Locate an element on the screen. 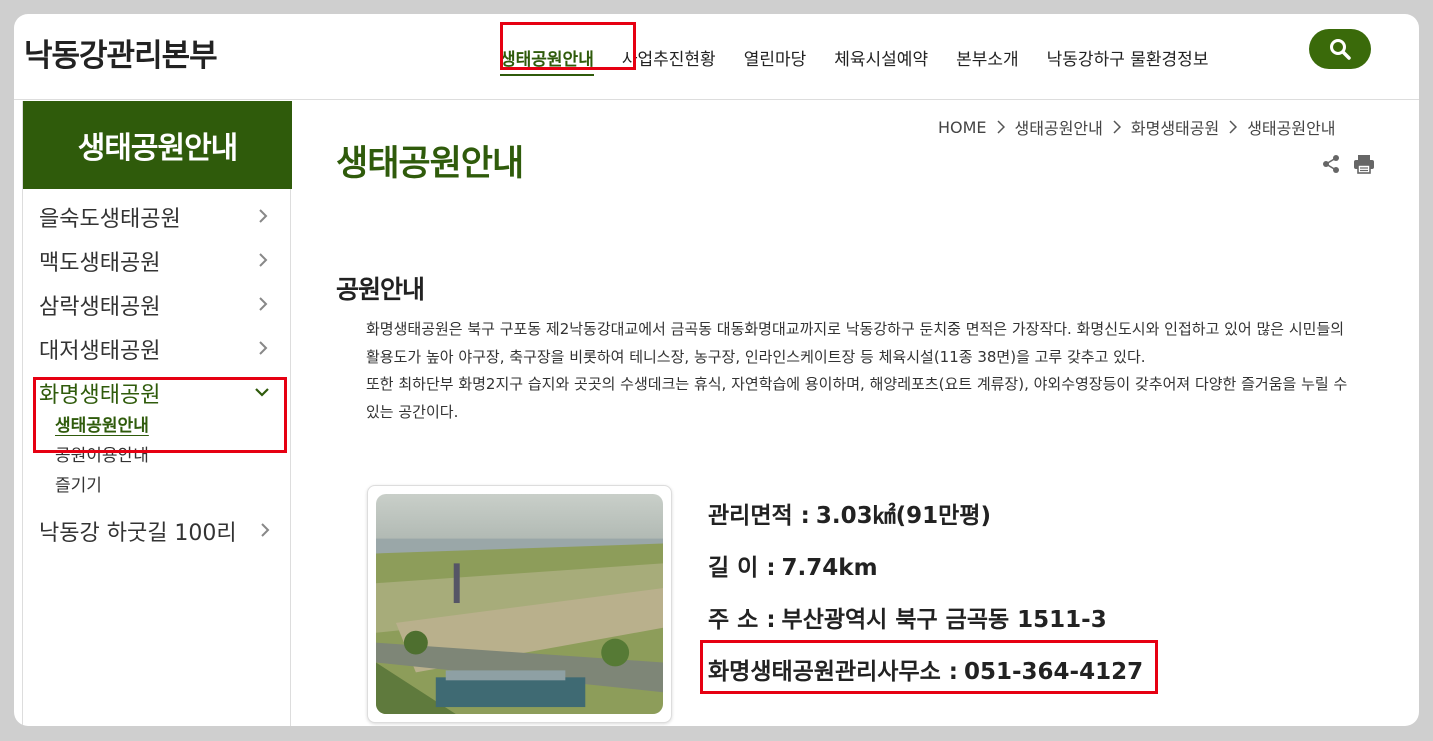  nav-water-info: 낙동강하구 물환경정보 is located at coordinates (1128, 57).